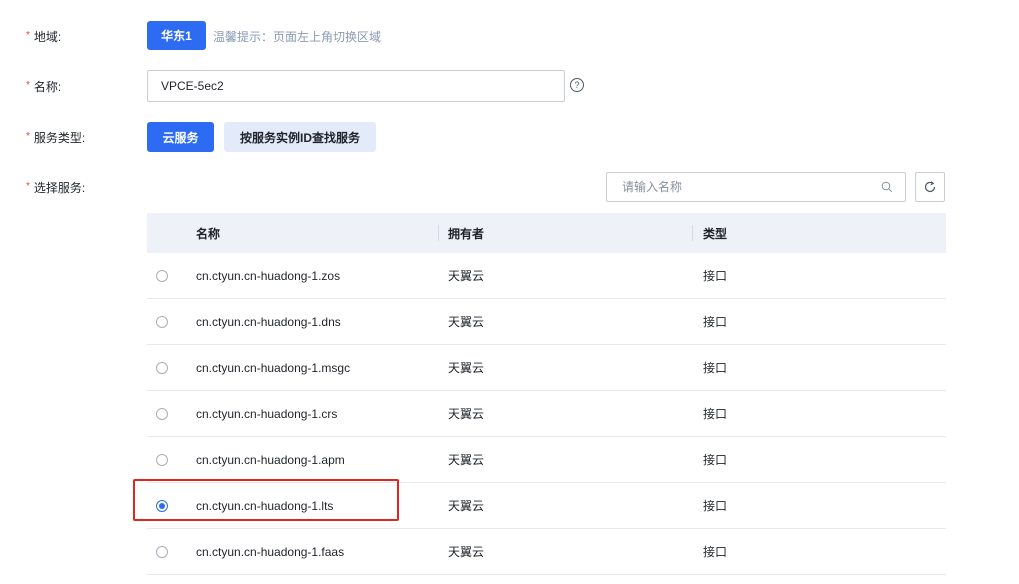  What do you see at coordinates (270, 459) in the screenshot?
I see `service-name: cn.ctyun.cn-huadong-1.apm` at bounding box center [270, 459].